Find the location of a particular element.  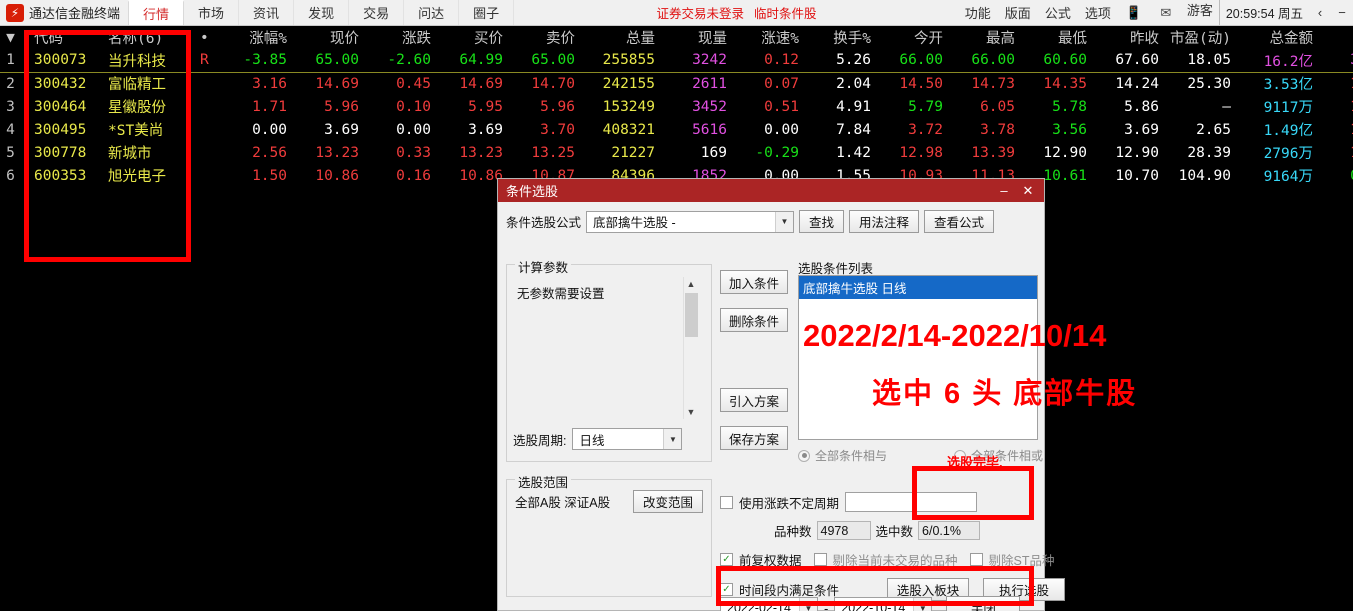

checkbox-exclude-st: ✓ is located at coordinates (976, 559).